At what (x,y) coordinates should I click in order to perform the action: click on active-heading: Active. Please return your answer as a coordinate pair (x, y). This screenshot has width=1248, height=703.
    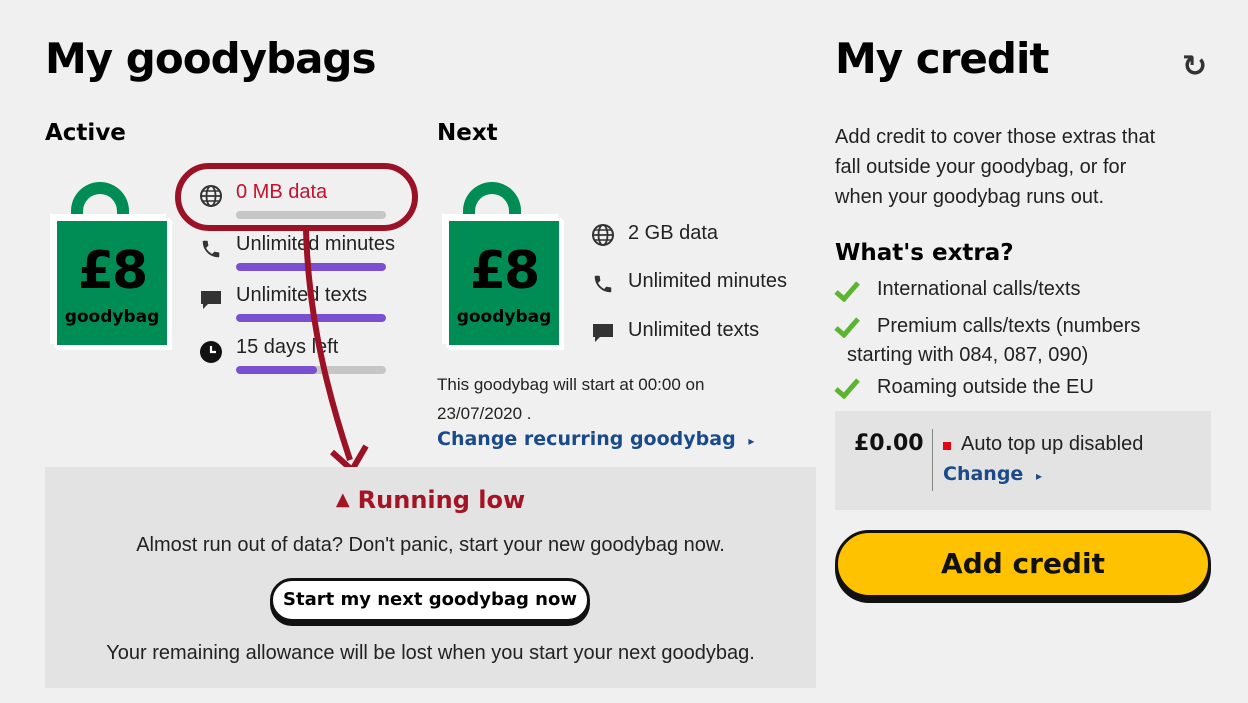
    Looking at the image, I should click on (85, 133).